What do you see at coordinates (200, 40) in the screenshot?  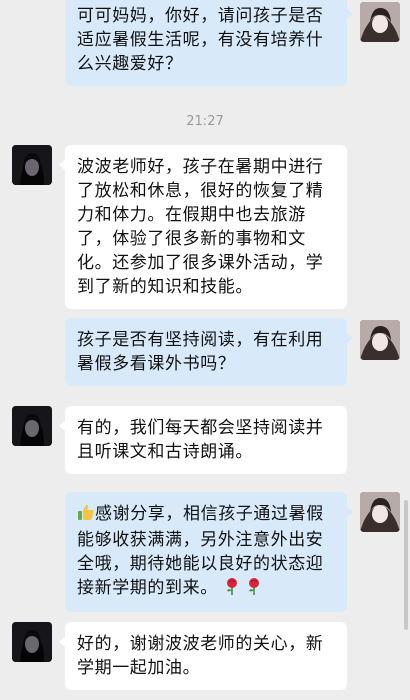 I see `message-text: 可可妈妈，你好，请问孩子是否适应暑假生活呢，有没有培养什么兴趣爱好？` at bounding box center [200, 40].